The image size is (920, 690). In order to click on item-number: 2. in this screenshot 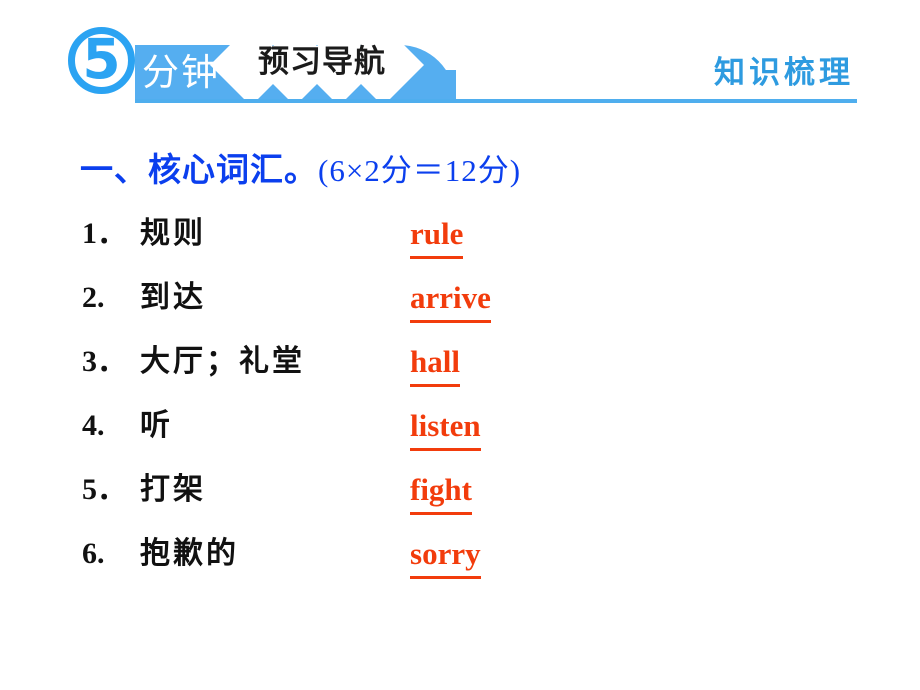, I will do `click(93, 297)`.